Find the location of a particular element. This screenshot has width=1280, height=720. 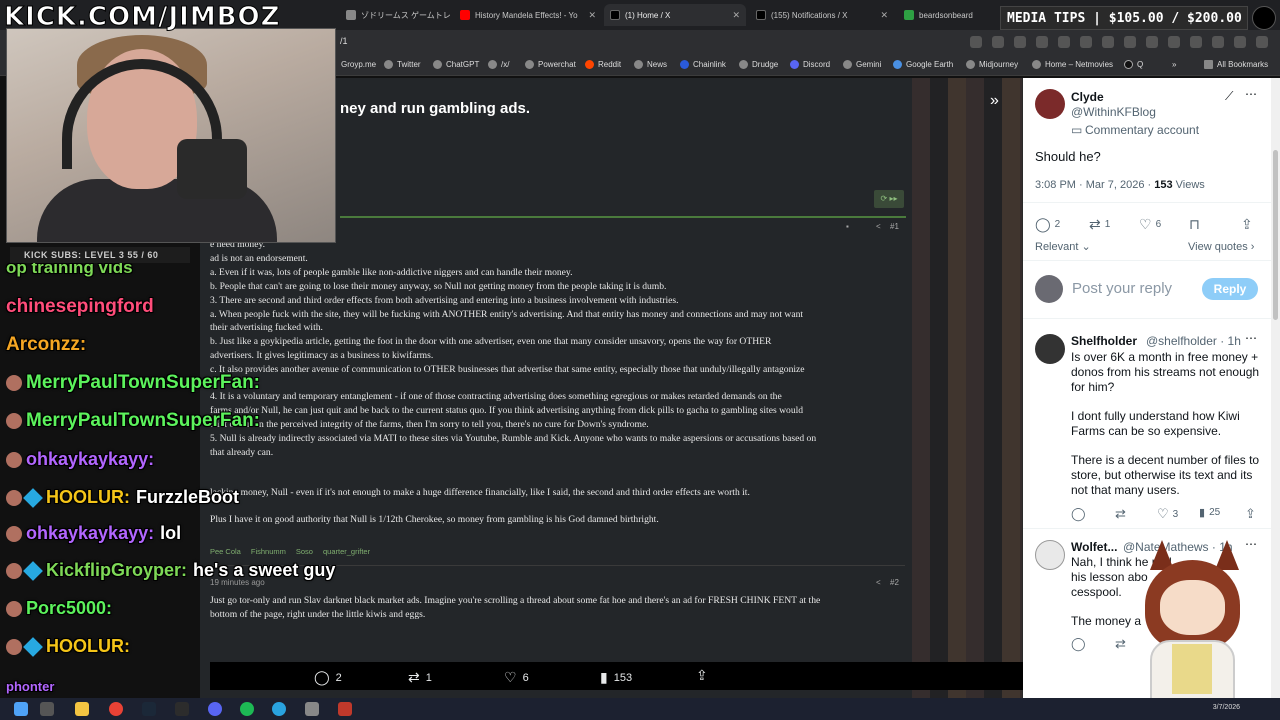

tab-2: History Mandela Effects! - Yo ✕ is located at coordinates (528, 15).